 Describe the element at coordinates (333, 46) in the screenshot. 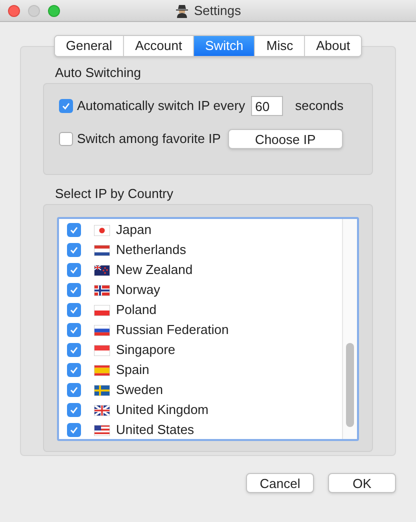

I see `tab: About` at that location.